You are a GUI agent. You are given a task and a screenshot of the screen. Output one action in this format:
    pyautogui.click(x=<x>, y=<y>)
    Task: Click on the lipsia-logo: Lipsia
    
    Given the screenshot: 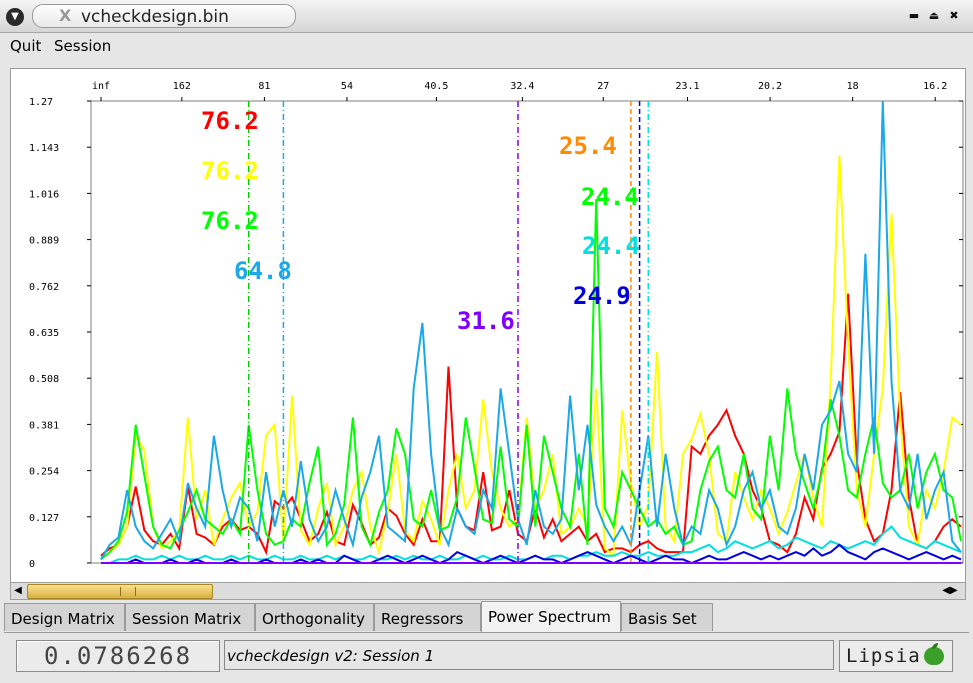 What is the action you would take?
    pyautogui.click(x=896, y=656)
    